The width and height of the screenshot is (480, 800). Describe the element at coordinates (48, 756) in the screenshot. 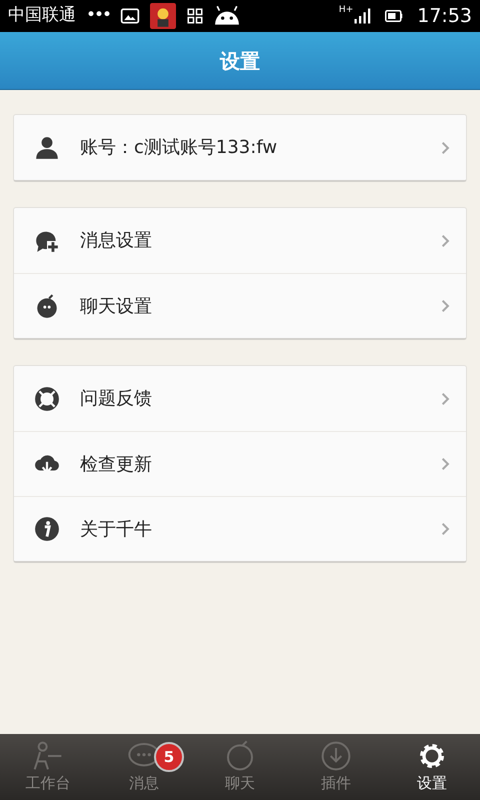

I see `person-desk-icon` at that location.